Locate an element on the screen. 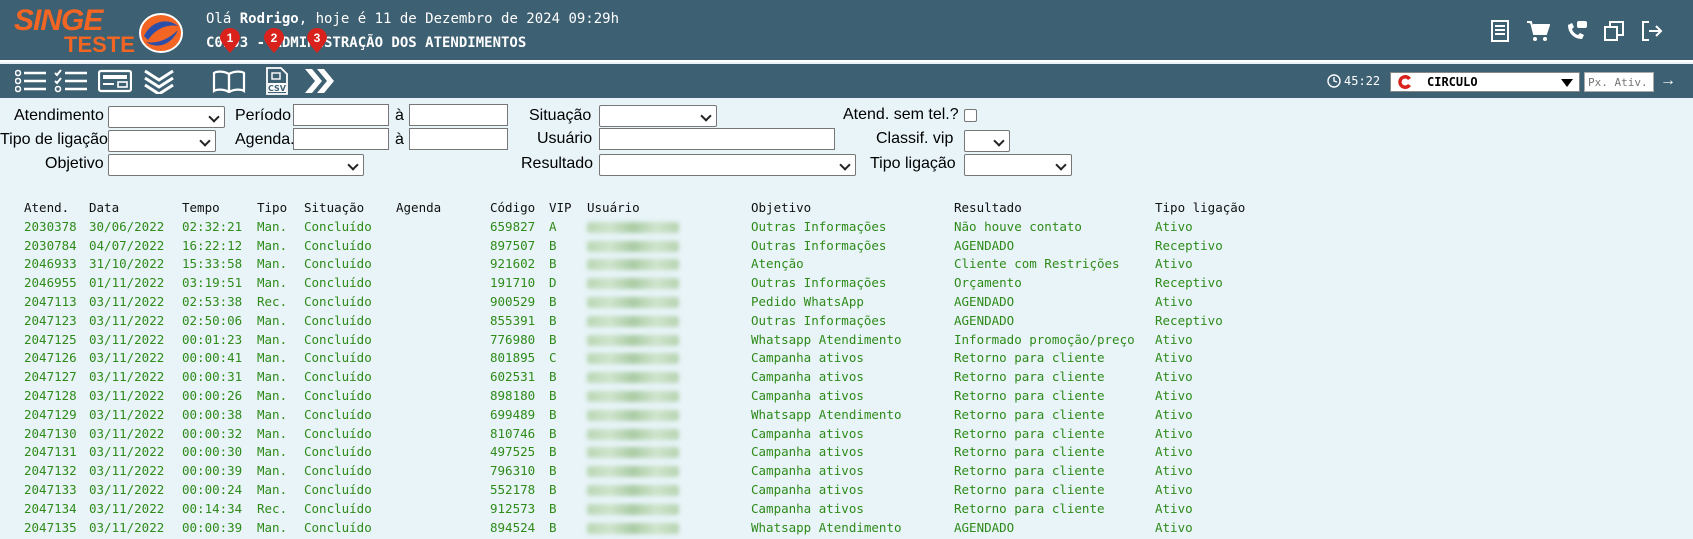 The height and width of the screenshot is (539, 1693). agenda-end-input is located at coordinates (458, 139).